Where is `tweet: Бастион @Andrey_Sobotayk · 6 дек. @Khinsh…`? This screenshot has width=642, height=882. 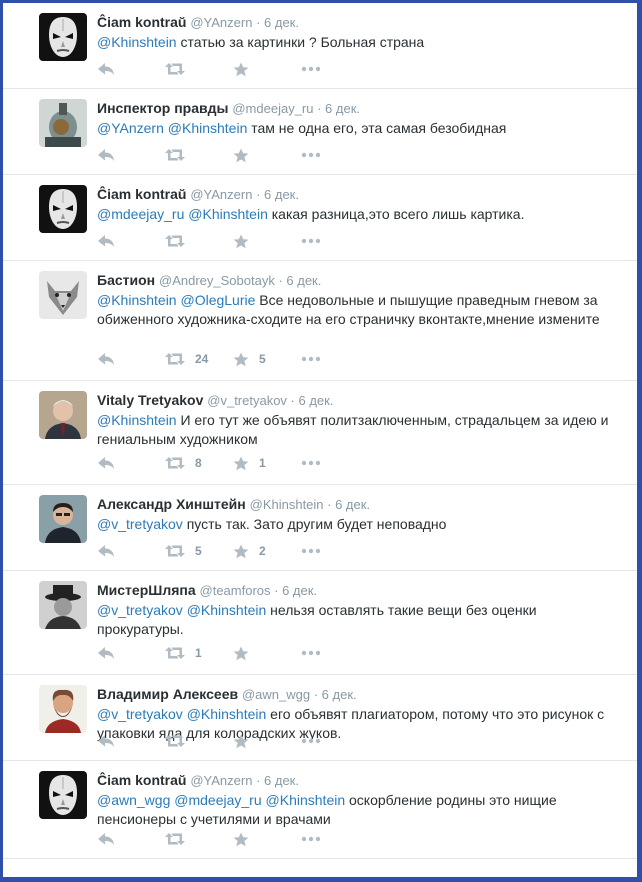 tweet: Бастион @Andrey_Sobotayk · 6 дек. @Khinsh… is located at coordinates (320, 321).